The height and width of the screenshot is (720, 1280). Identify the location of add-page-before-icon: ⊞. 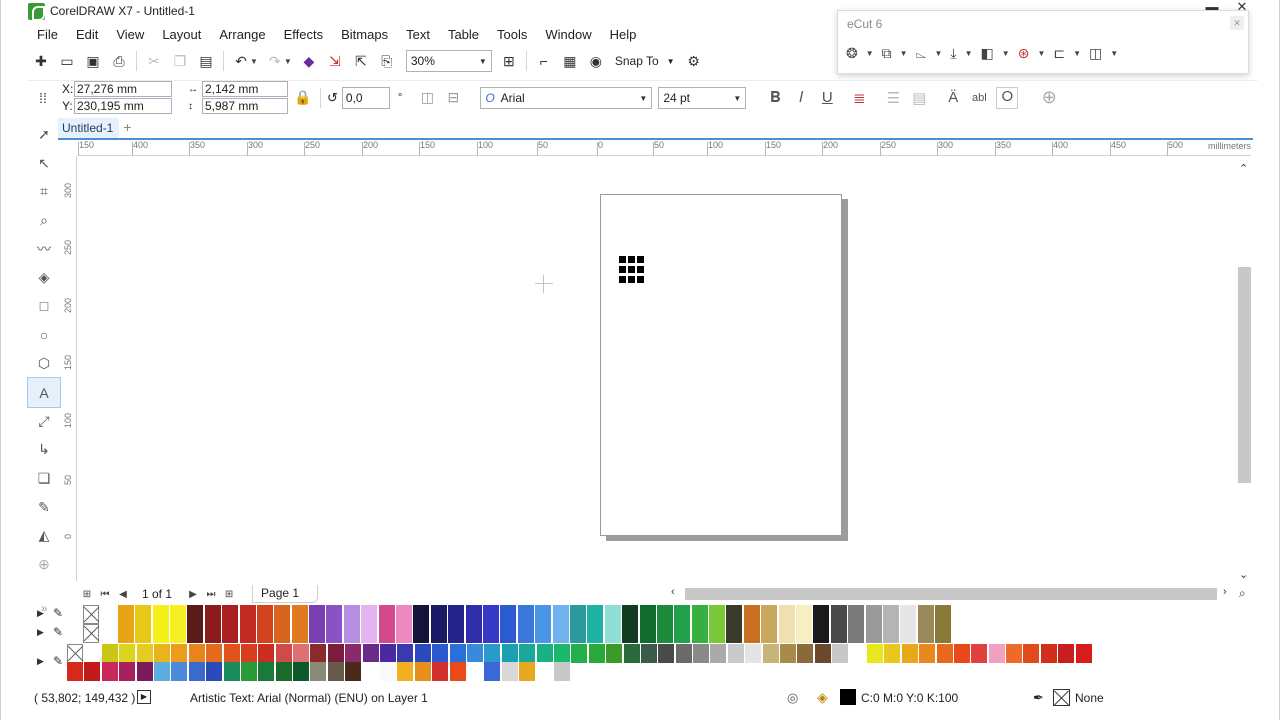
(87, 594).